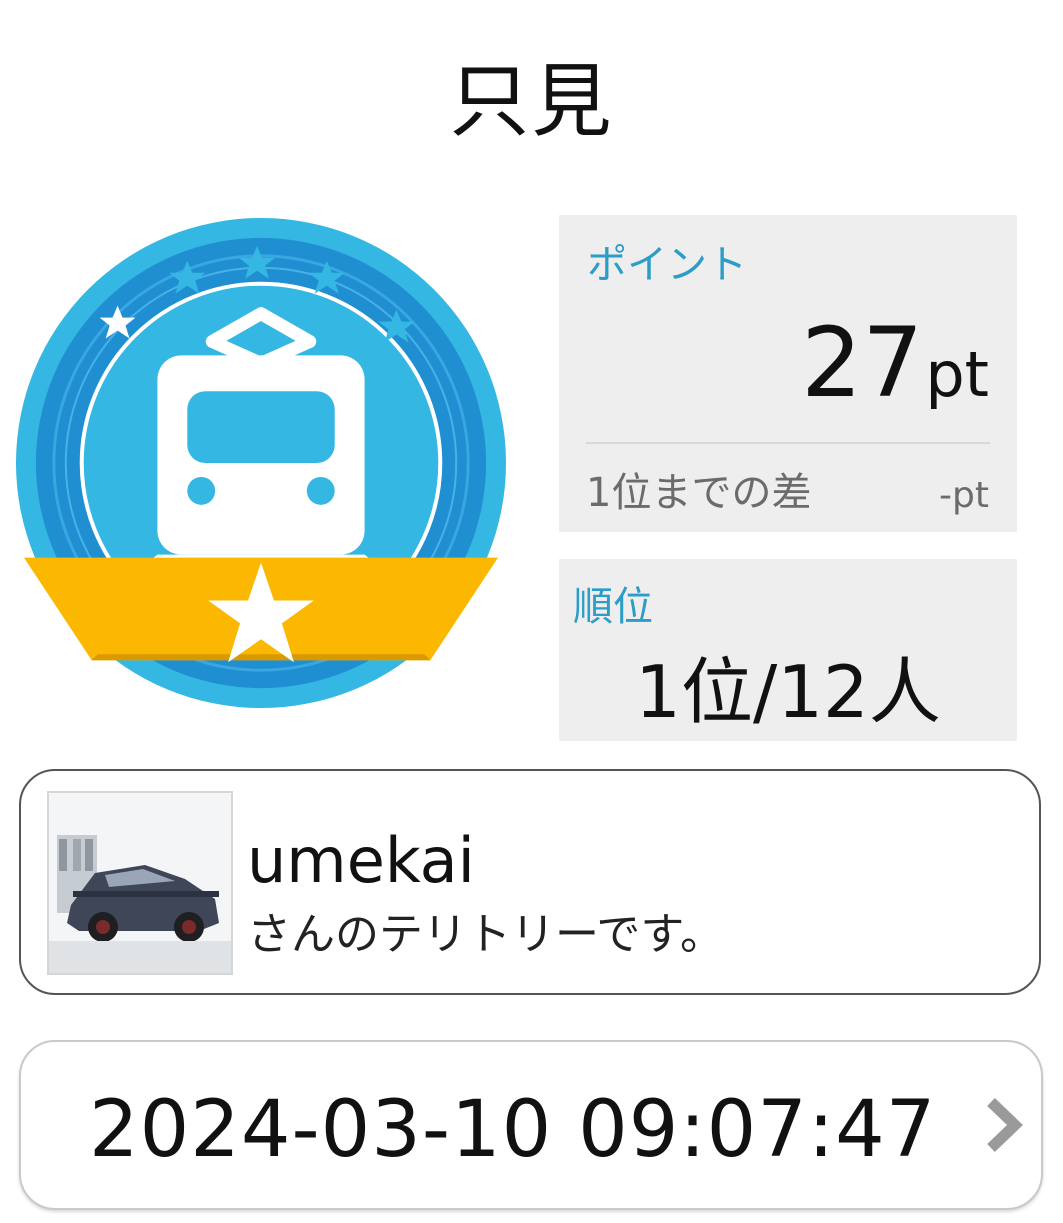  I want to click on points-number: 27, so click(862, 363).